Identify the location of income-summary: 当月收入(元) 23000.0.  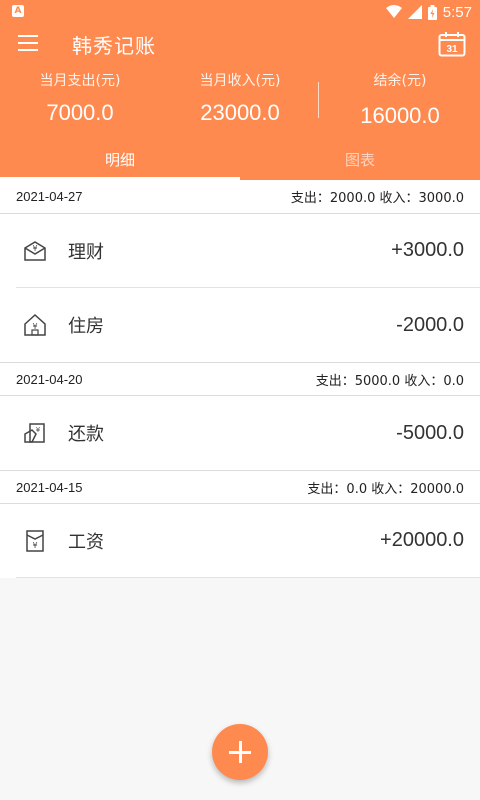
(240, 98).